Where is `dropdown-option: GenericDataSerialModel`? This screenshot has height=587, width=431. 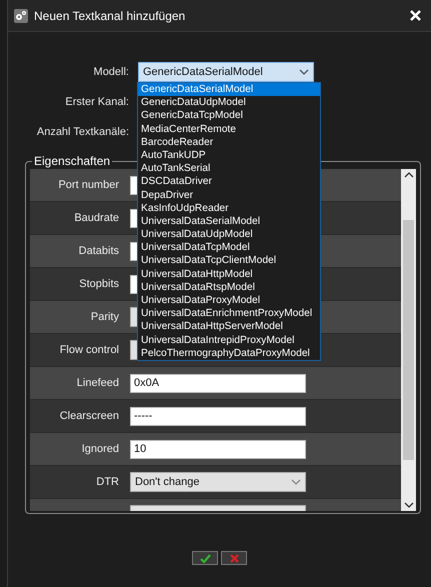
dropdown-option: GenericDataSerialModel is located at coordinates (229, 89).